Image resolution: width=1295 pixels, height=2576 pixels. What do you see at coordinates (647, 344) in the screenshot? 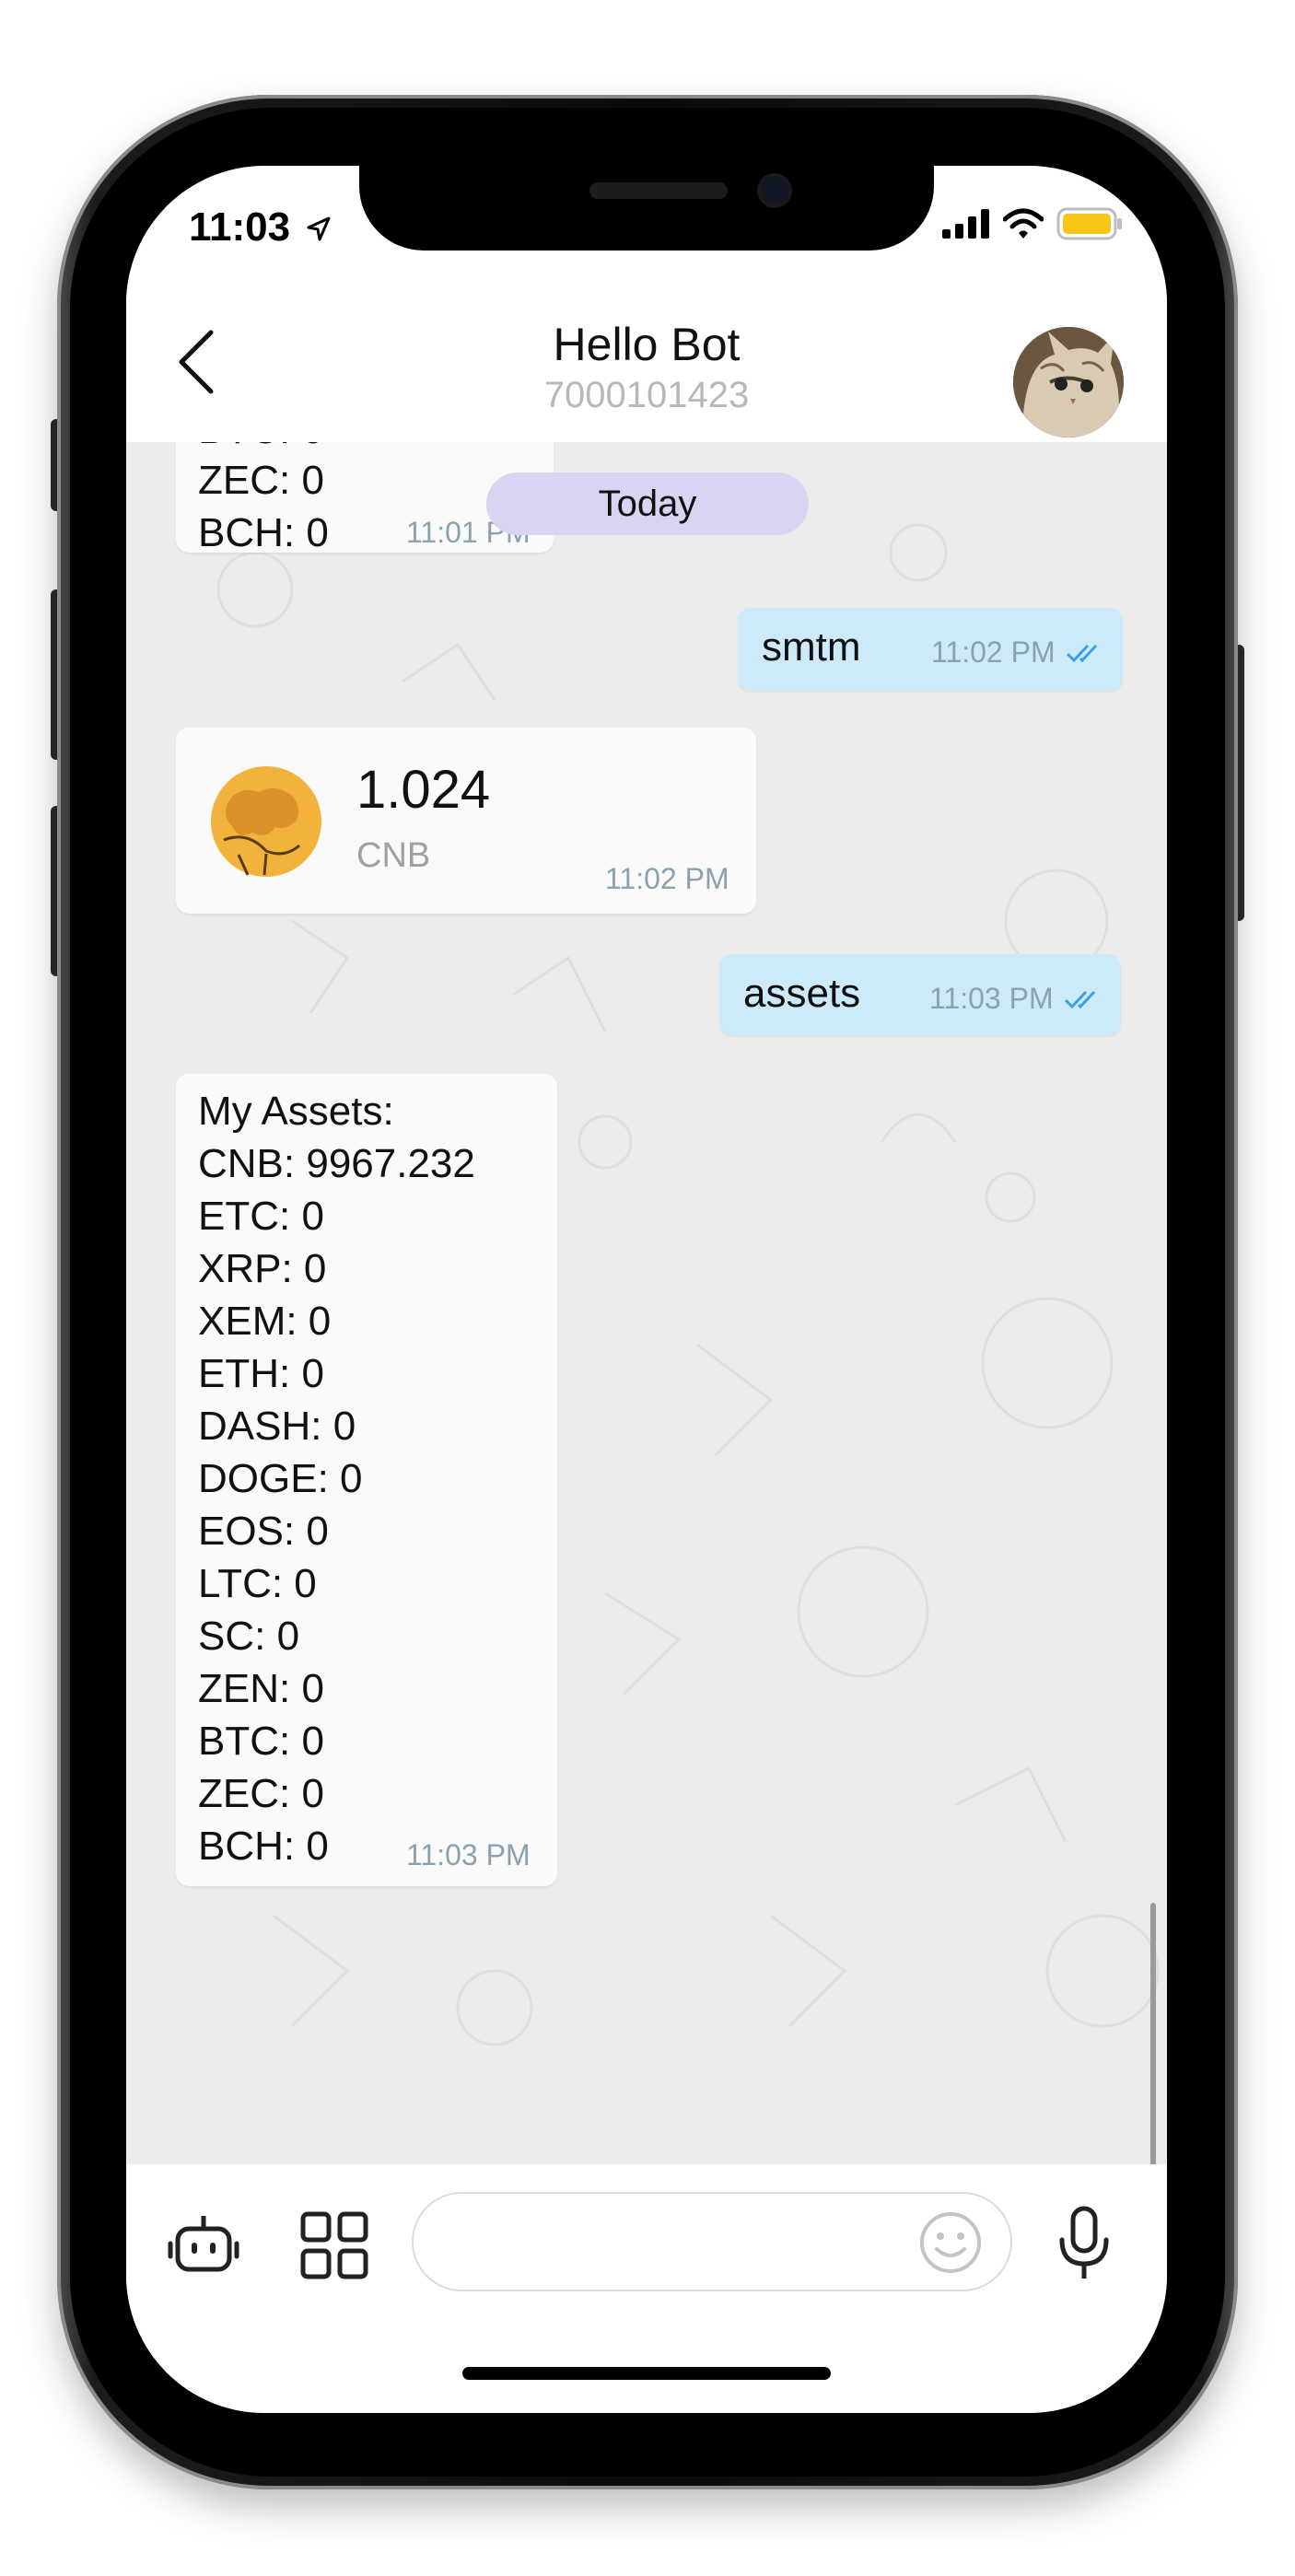
I see `chat-title: Hello Bot` at bounding box center [647, 344].